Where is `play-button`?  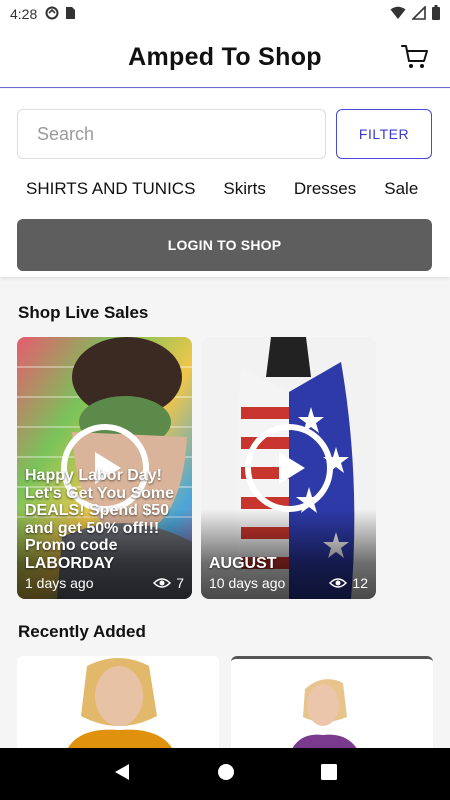 play-button is located at coordinates (289, 468).